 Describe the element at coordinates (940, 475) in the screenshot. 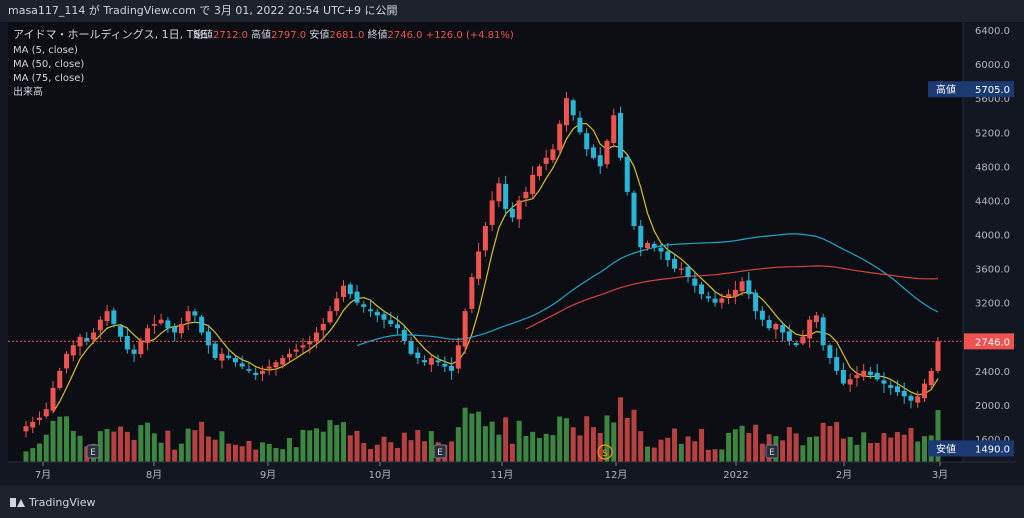

I see `x-tick-label: 3月` at that location.